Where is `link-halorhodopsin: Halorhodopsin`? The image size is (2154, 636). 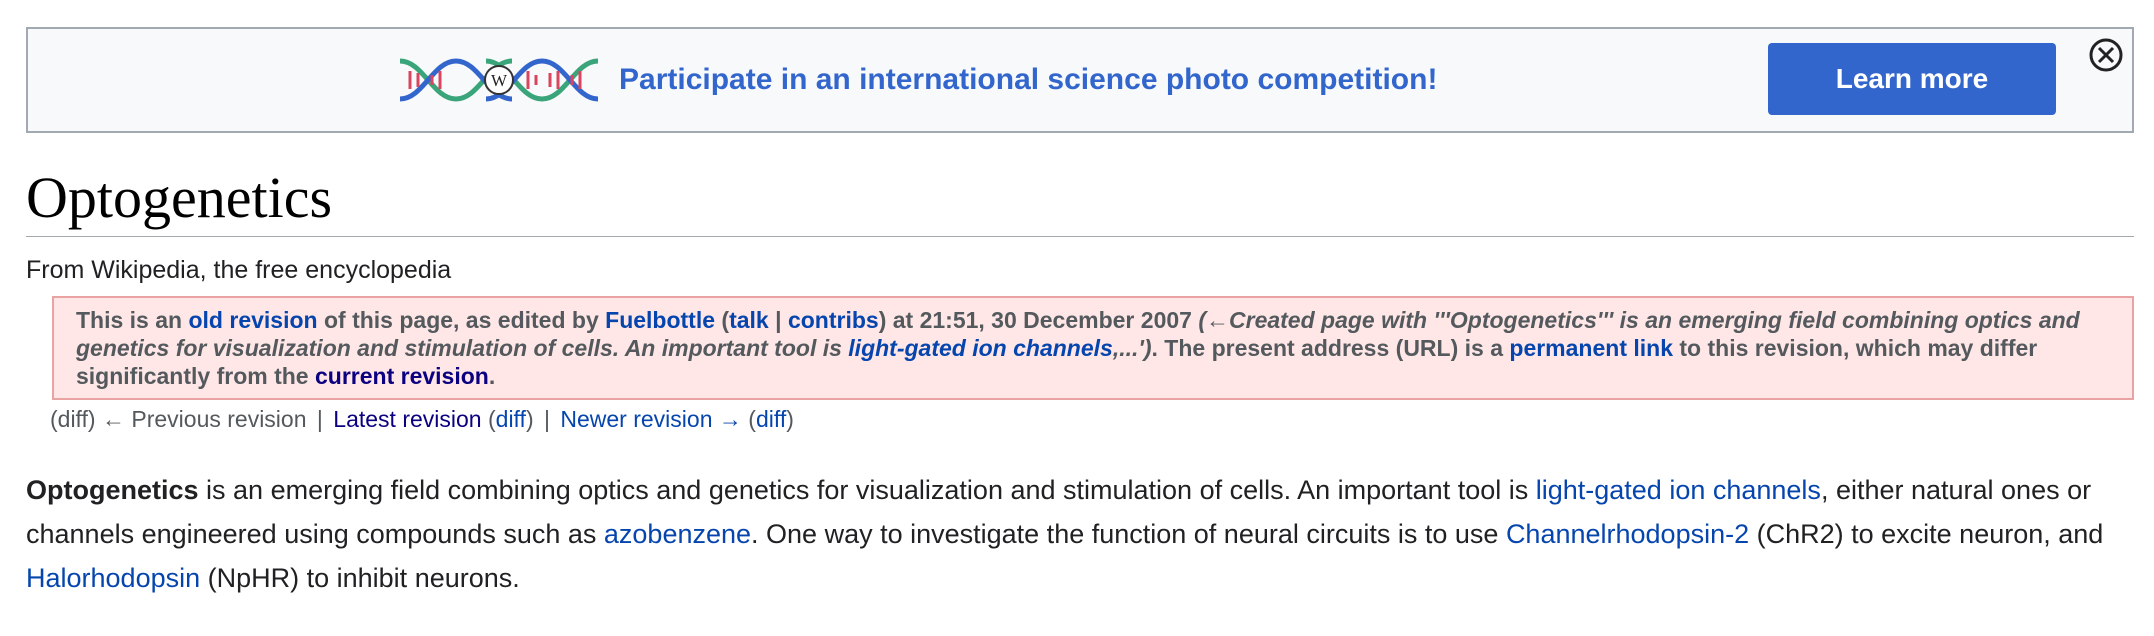
link-halorhodopsin: Halorhodopsin is located at coordinates (113, 578).